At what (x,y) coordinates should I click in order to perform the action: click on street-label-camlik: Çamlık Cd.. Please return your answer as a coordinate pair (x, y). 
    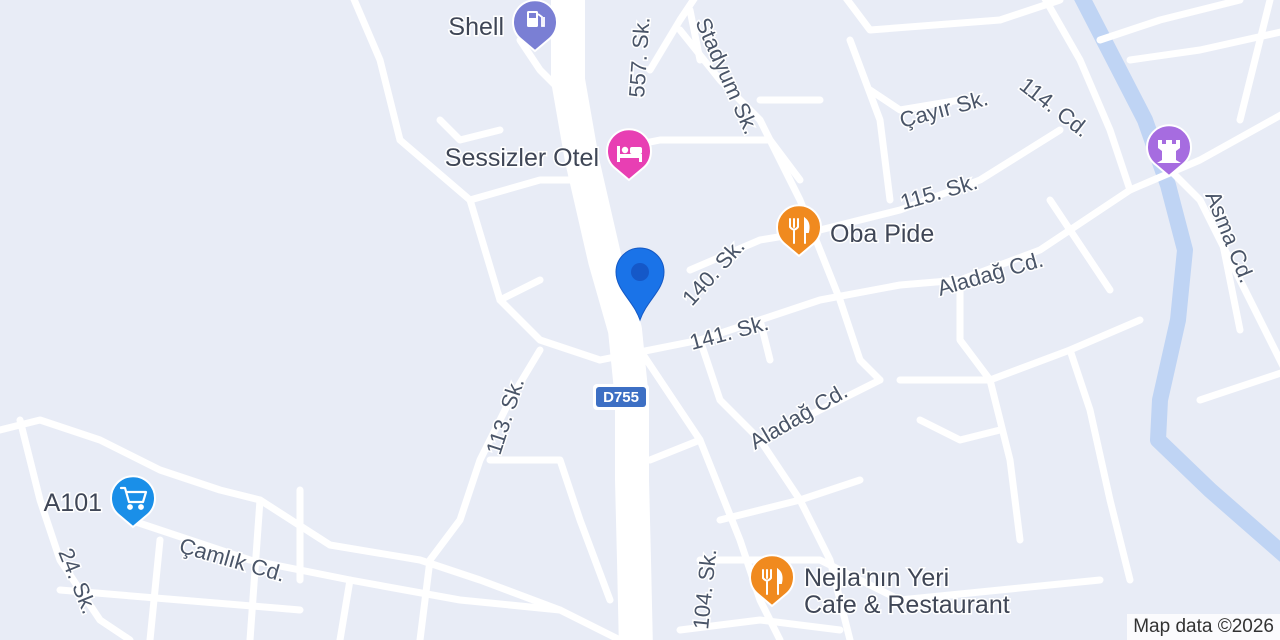
    Looking at the image, I should click on (232, 560).